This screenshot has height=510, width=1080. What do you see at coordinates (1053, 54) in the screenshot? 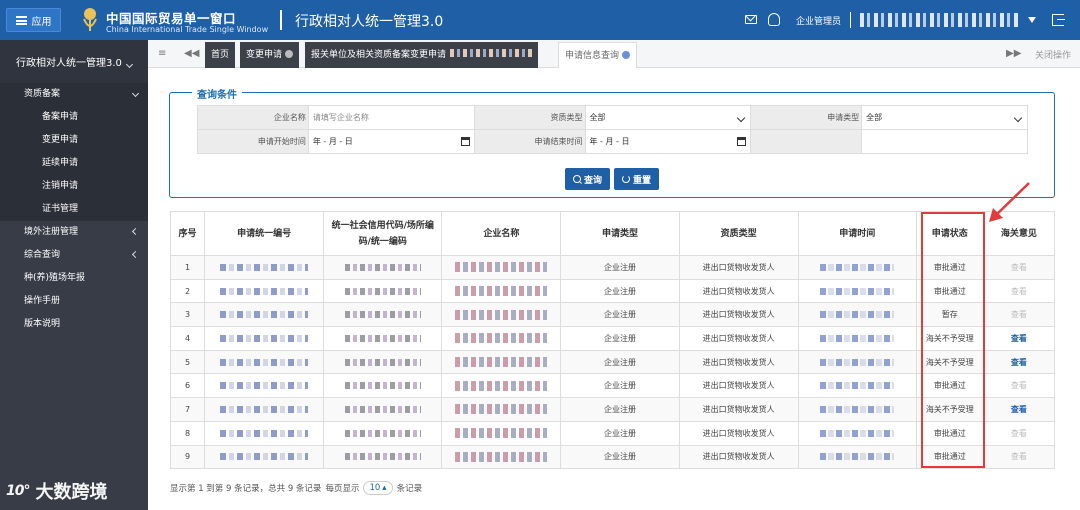
I see `close-operations-button: 关闭操作` at bounding box center [1053, 54].